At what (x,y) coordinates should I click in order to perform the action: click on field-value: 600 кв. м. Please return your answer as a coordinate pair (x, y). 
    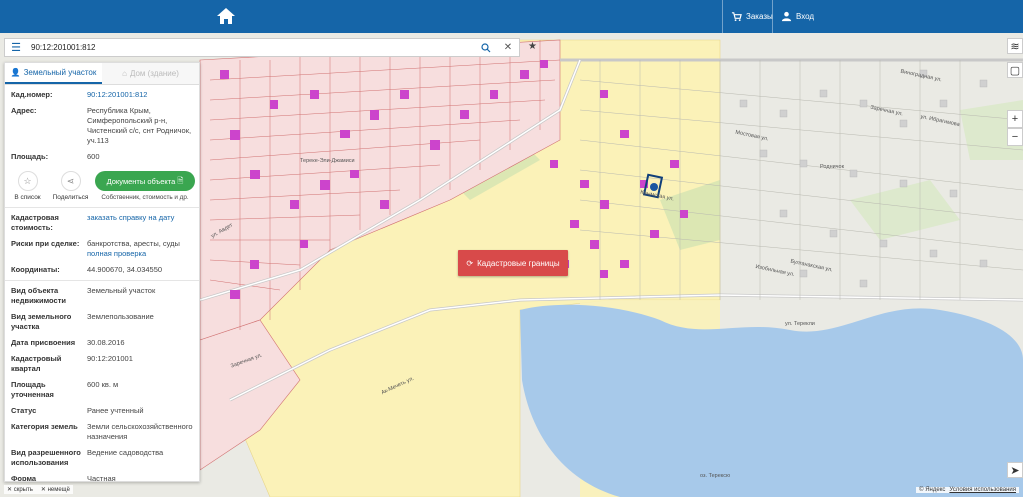
    Looking at the image, I should click on (103, 384).